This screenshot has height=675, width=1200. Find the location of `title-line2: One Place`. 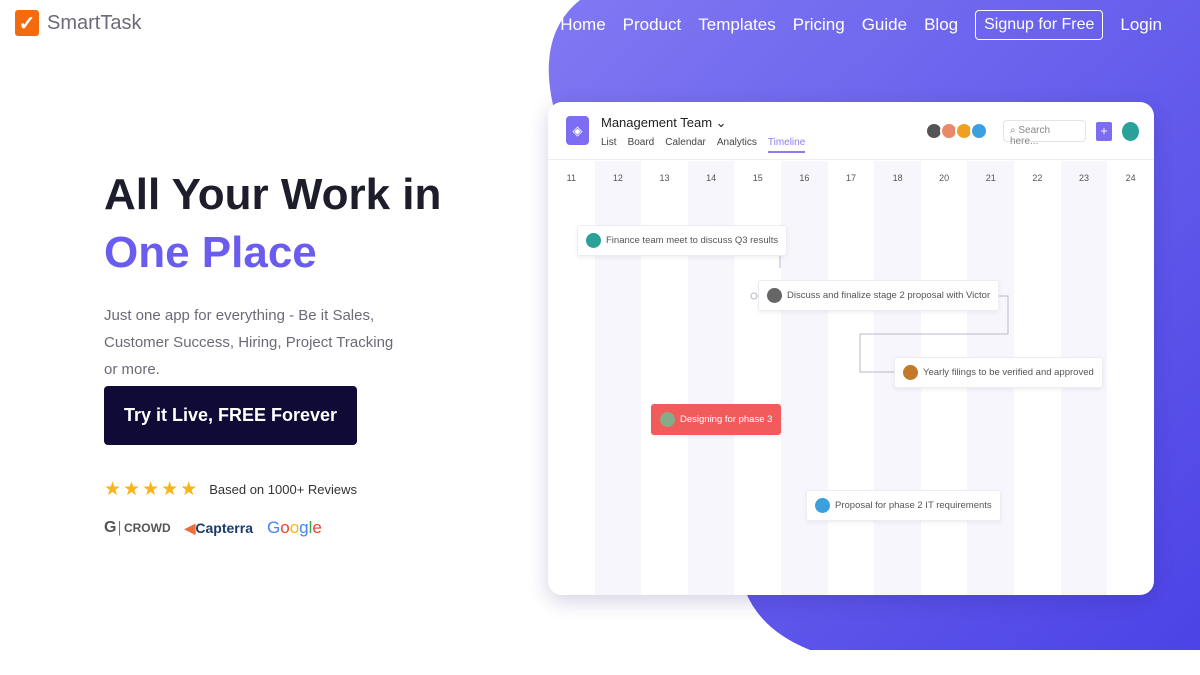

title-line2: One Place is located at coordinates (210, 252).